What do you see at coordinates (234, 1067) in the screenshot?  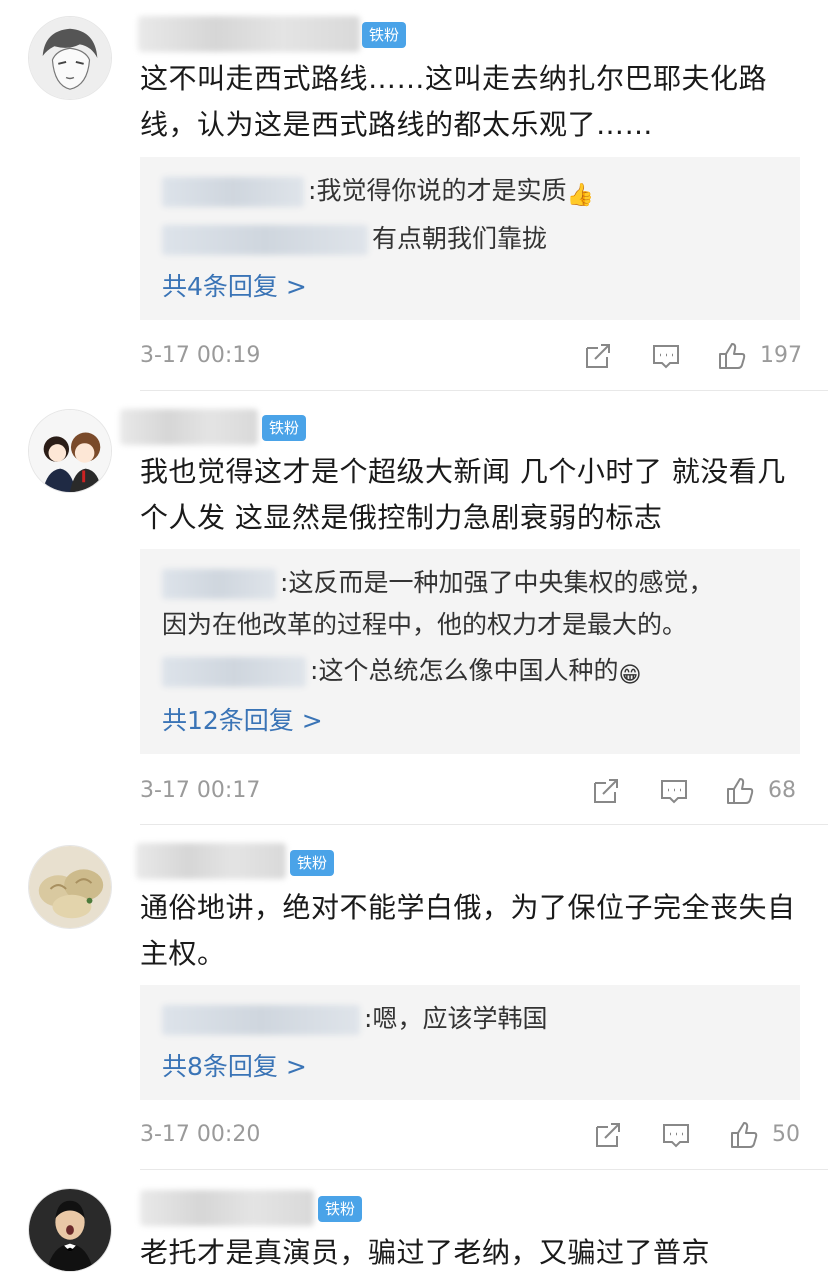 I see `more-replies-link: 共8条回复 >` at bounding box center [234, 1067].